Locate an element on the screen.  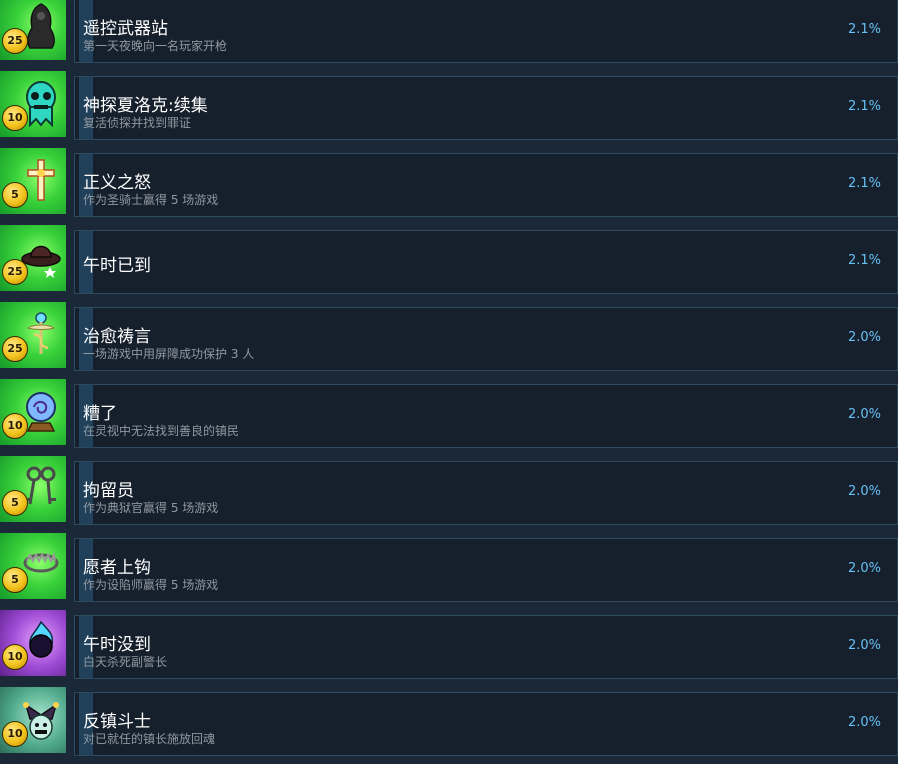
achievement-panel: 神探夏洛克:续集 复活侦探并找到罪证 2.1% is located at coordinates (486, 108).